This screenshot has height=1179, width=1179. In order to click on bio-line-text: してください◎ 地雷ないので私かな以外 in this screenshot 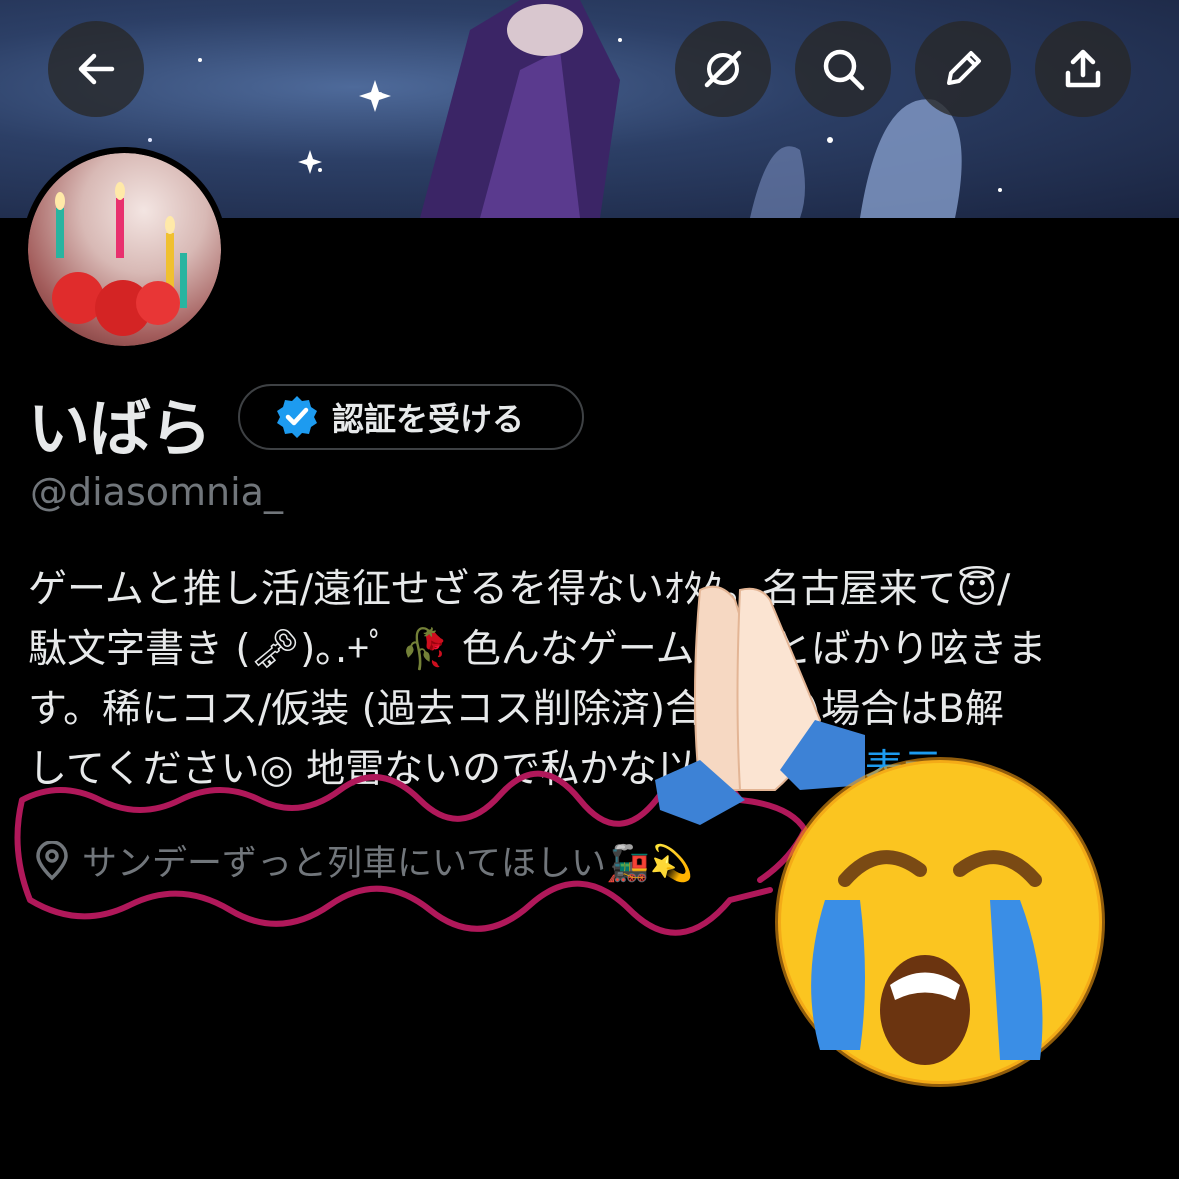, I will do `click(382, 769)`.